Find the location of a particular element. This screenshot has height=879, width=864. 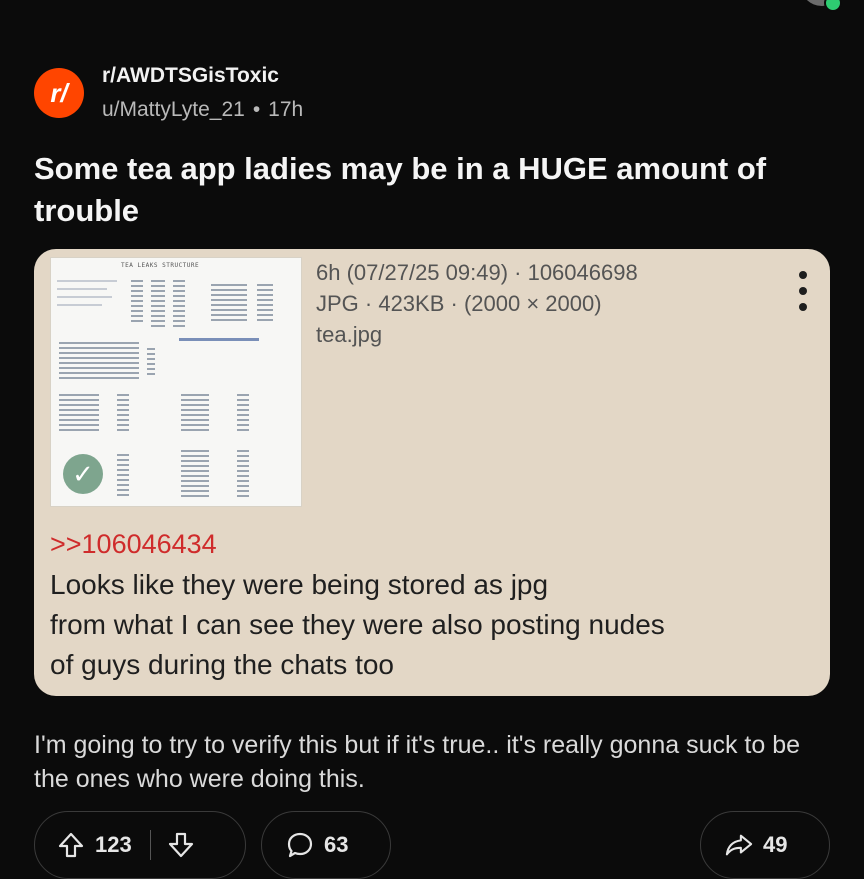

image-thumbnail: TEA LEAKS STRUCTURE ✓ is located at coordinates (176, 382).